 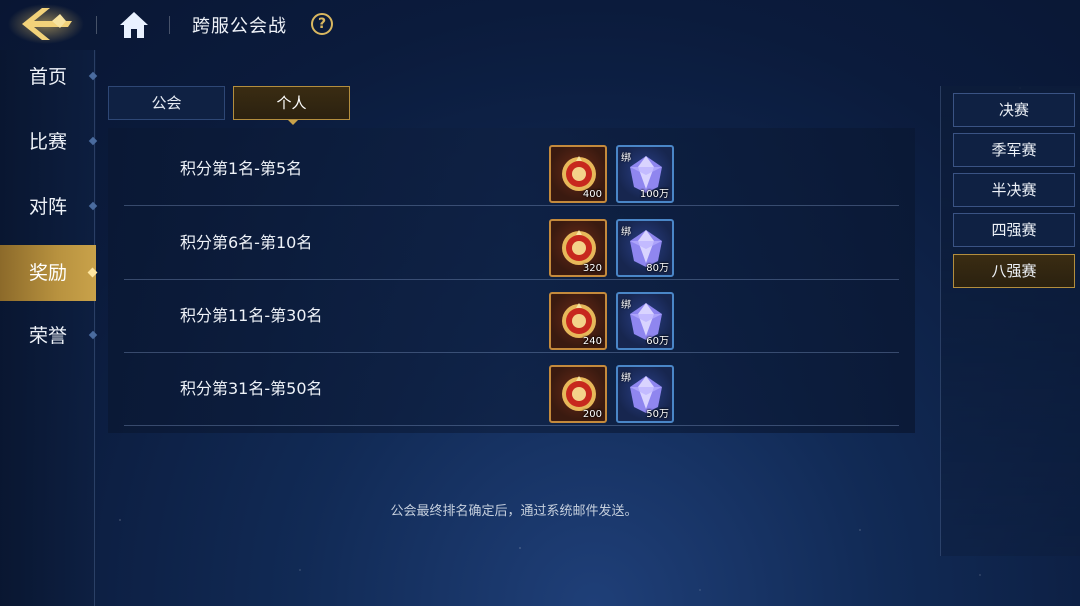 I want to click on sidebar-item-label: 比赛, so click(x=47, y=142).